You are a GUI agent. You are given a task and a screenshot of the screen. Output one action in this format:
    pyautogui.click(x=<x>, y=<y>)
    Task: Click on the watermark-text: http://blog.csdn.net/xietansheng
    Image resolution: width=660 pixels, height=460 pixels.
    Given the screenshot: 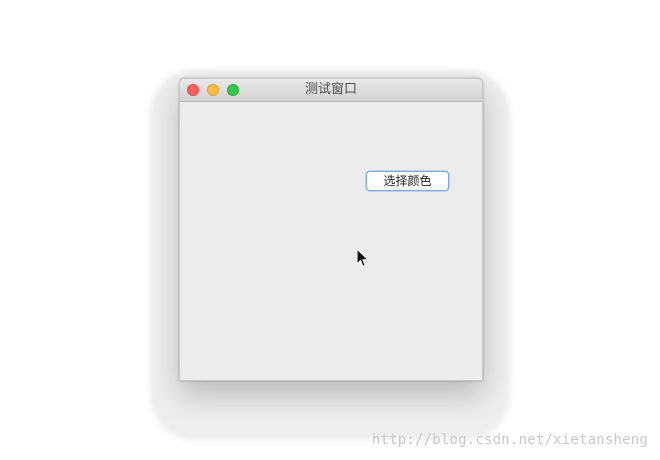 What is the action you would take?
    pyautogui.click(x=509, y=440)
    